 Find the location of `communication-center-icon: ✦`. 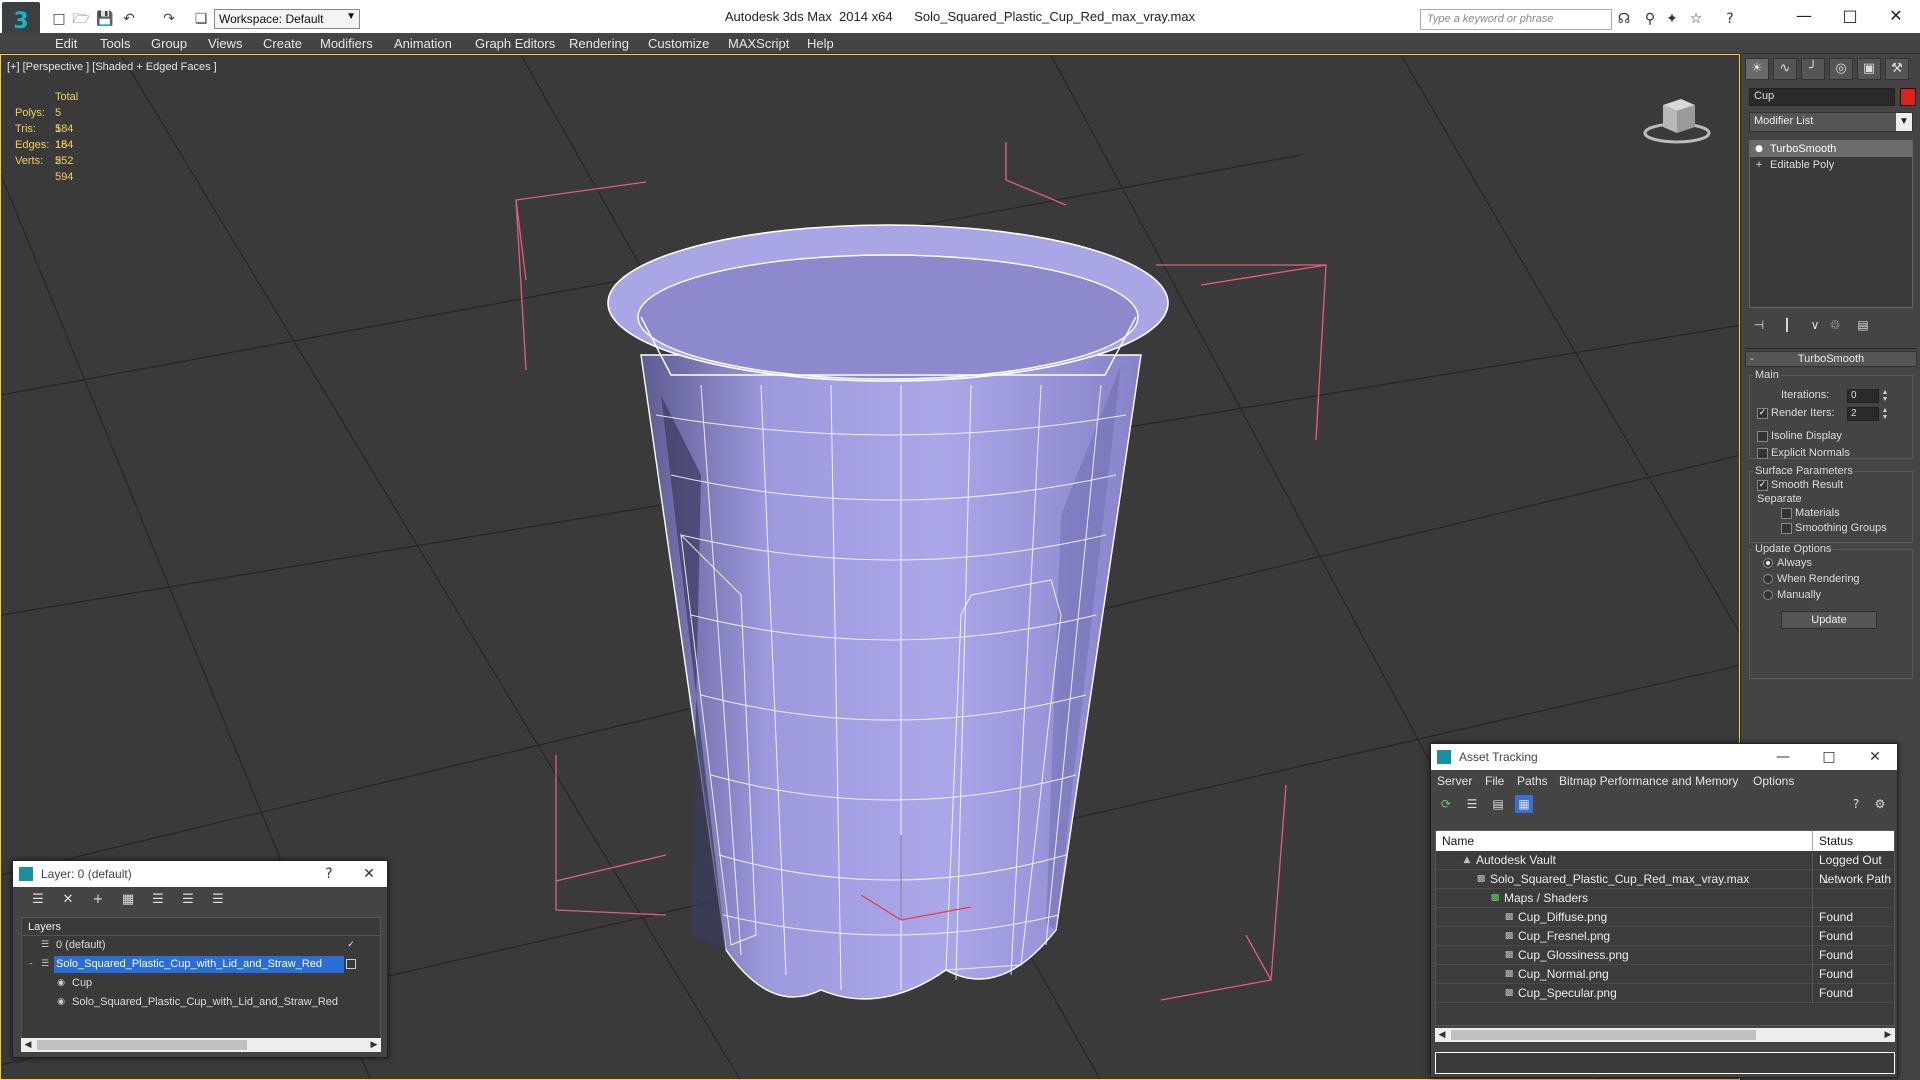

communication-center-icon: ✦ is located at coordinates (1672, 19).